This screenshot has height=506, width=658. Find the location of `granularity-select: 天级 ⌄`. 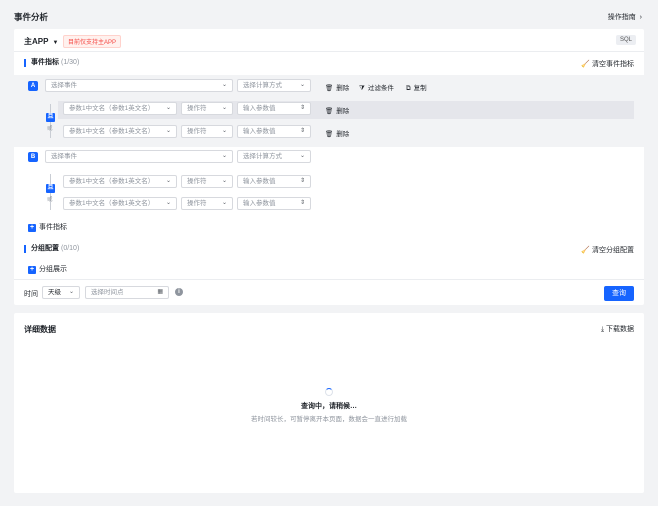

granularity-select: 天级 ⌄ is located at coordinates (61, 292).